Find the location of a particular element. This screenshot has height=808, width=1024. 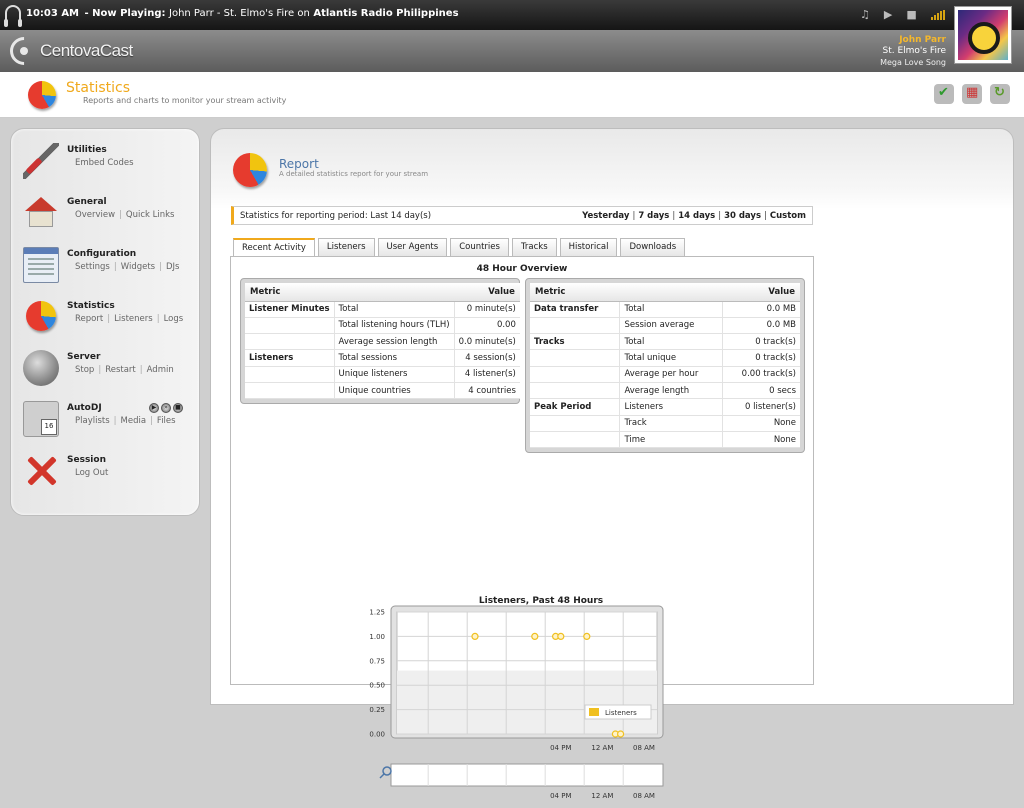

table-cell-label: Total listening hours (TLH) is located at coordinates (394, 326).